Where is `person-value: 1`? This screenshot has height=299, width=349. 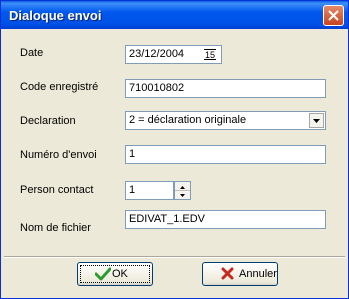
person-value: 1 is located at coordinates (132, 190).